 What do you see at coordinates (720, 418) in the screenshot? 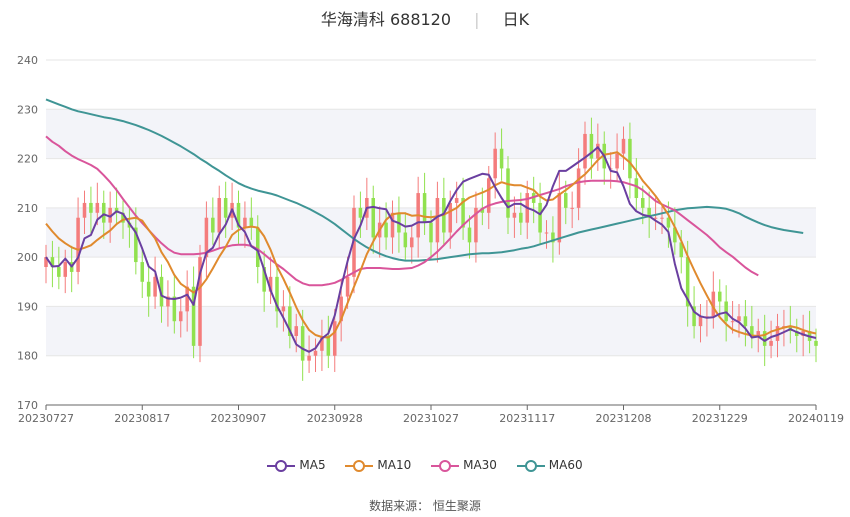
I see `x-tick-label: 20231229` at bounding box center [720, 418].